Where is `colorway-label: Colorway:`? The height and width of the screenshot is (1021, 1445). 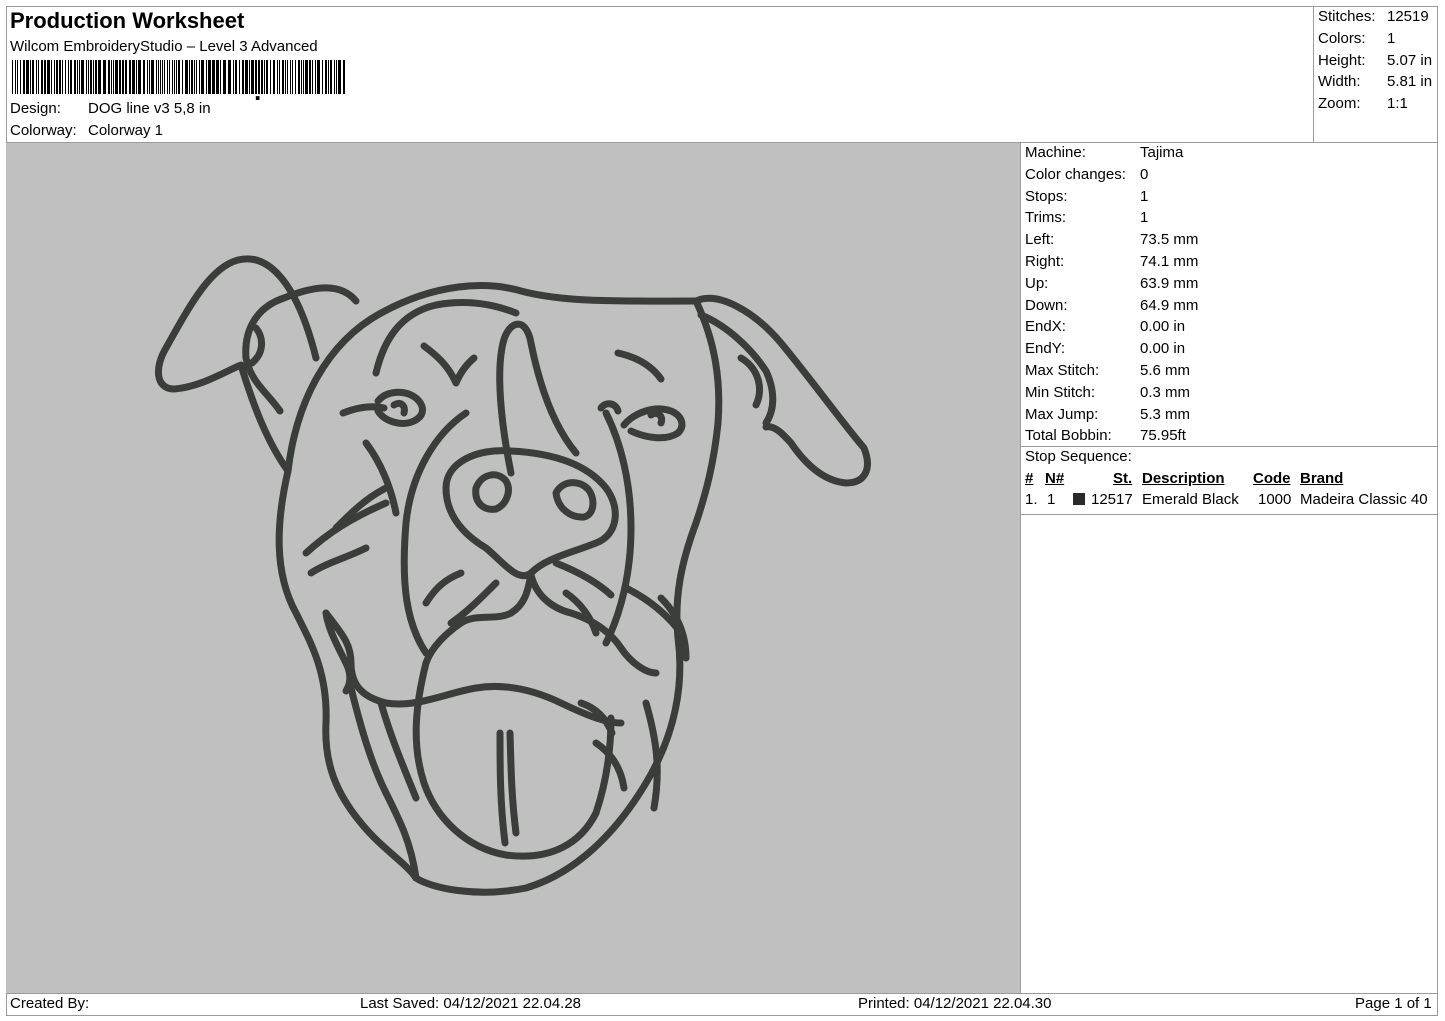 colorway-label: Colorway: is located at coordinates (43, 130).